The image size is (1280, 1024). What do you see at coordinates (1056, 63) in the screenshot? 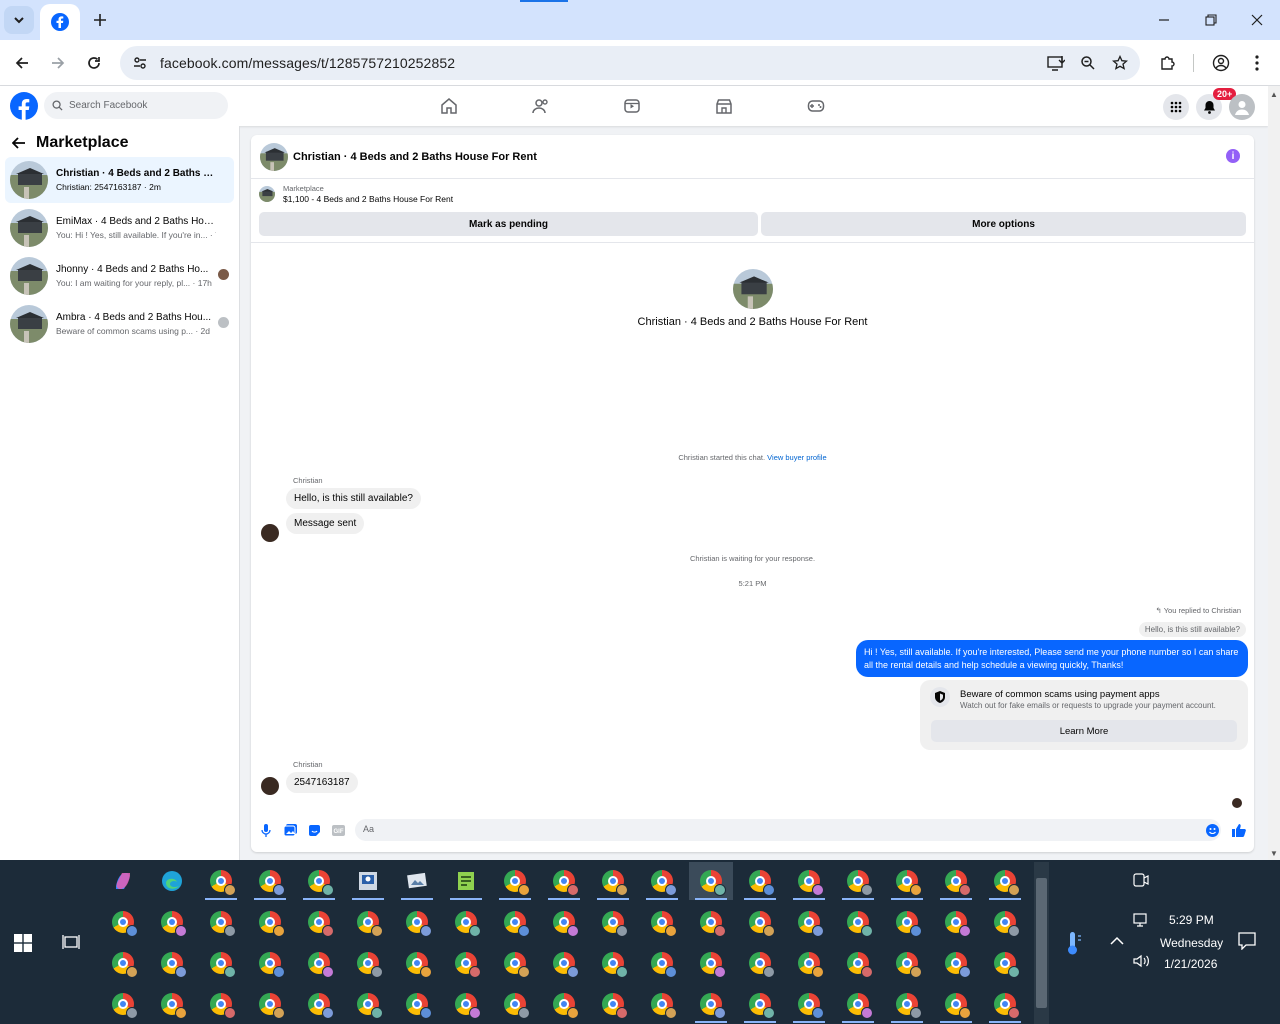
I see `install-app-button` at bounding box center [1056, 63].